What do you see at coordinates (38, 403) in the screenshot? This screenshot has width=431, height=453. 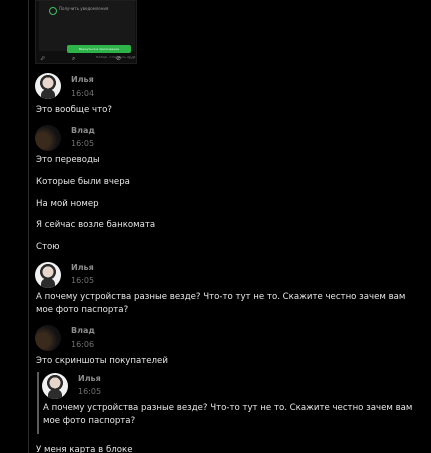 I see `quote-bar` at bounding box center [38, 403].